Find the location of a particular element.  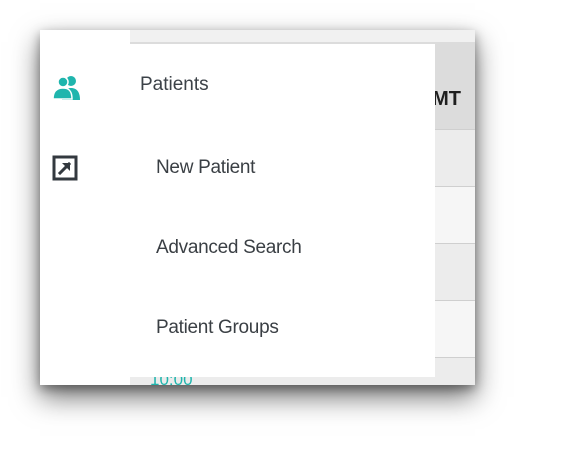

menu-title-patients: Patients is located at coordinates (174, 85).